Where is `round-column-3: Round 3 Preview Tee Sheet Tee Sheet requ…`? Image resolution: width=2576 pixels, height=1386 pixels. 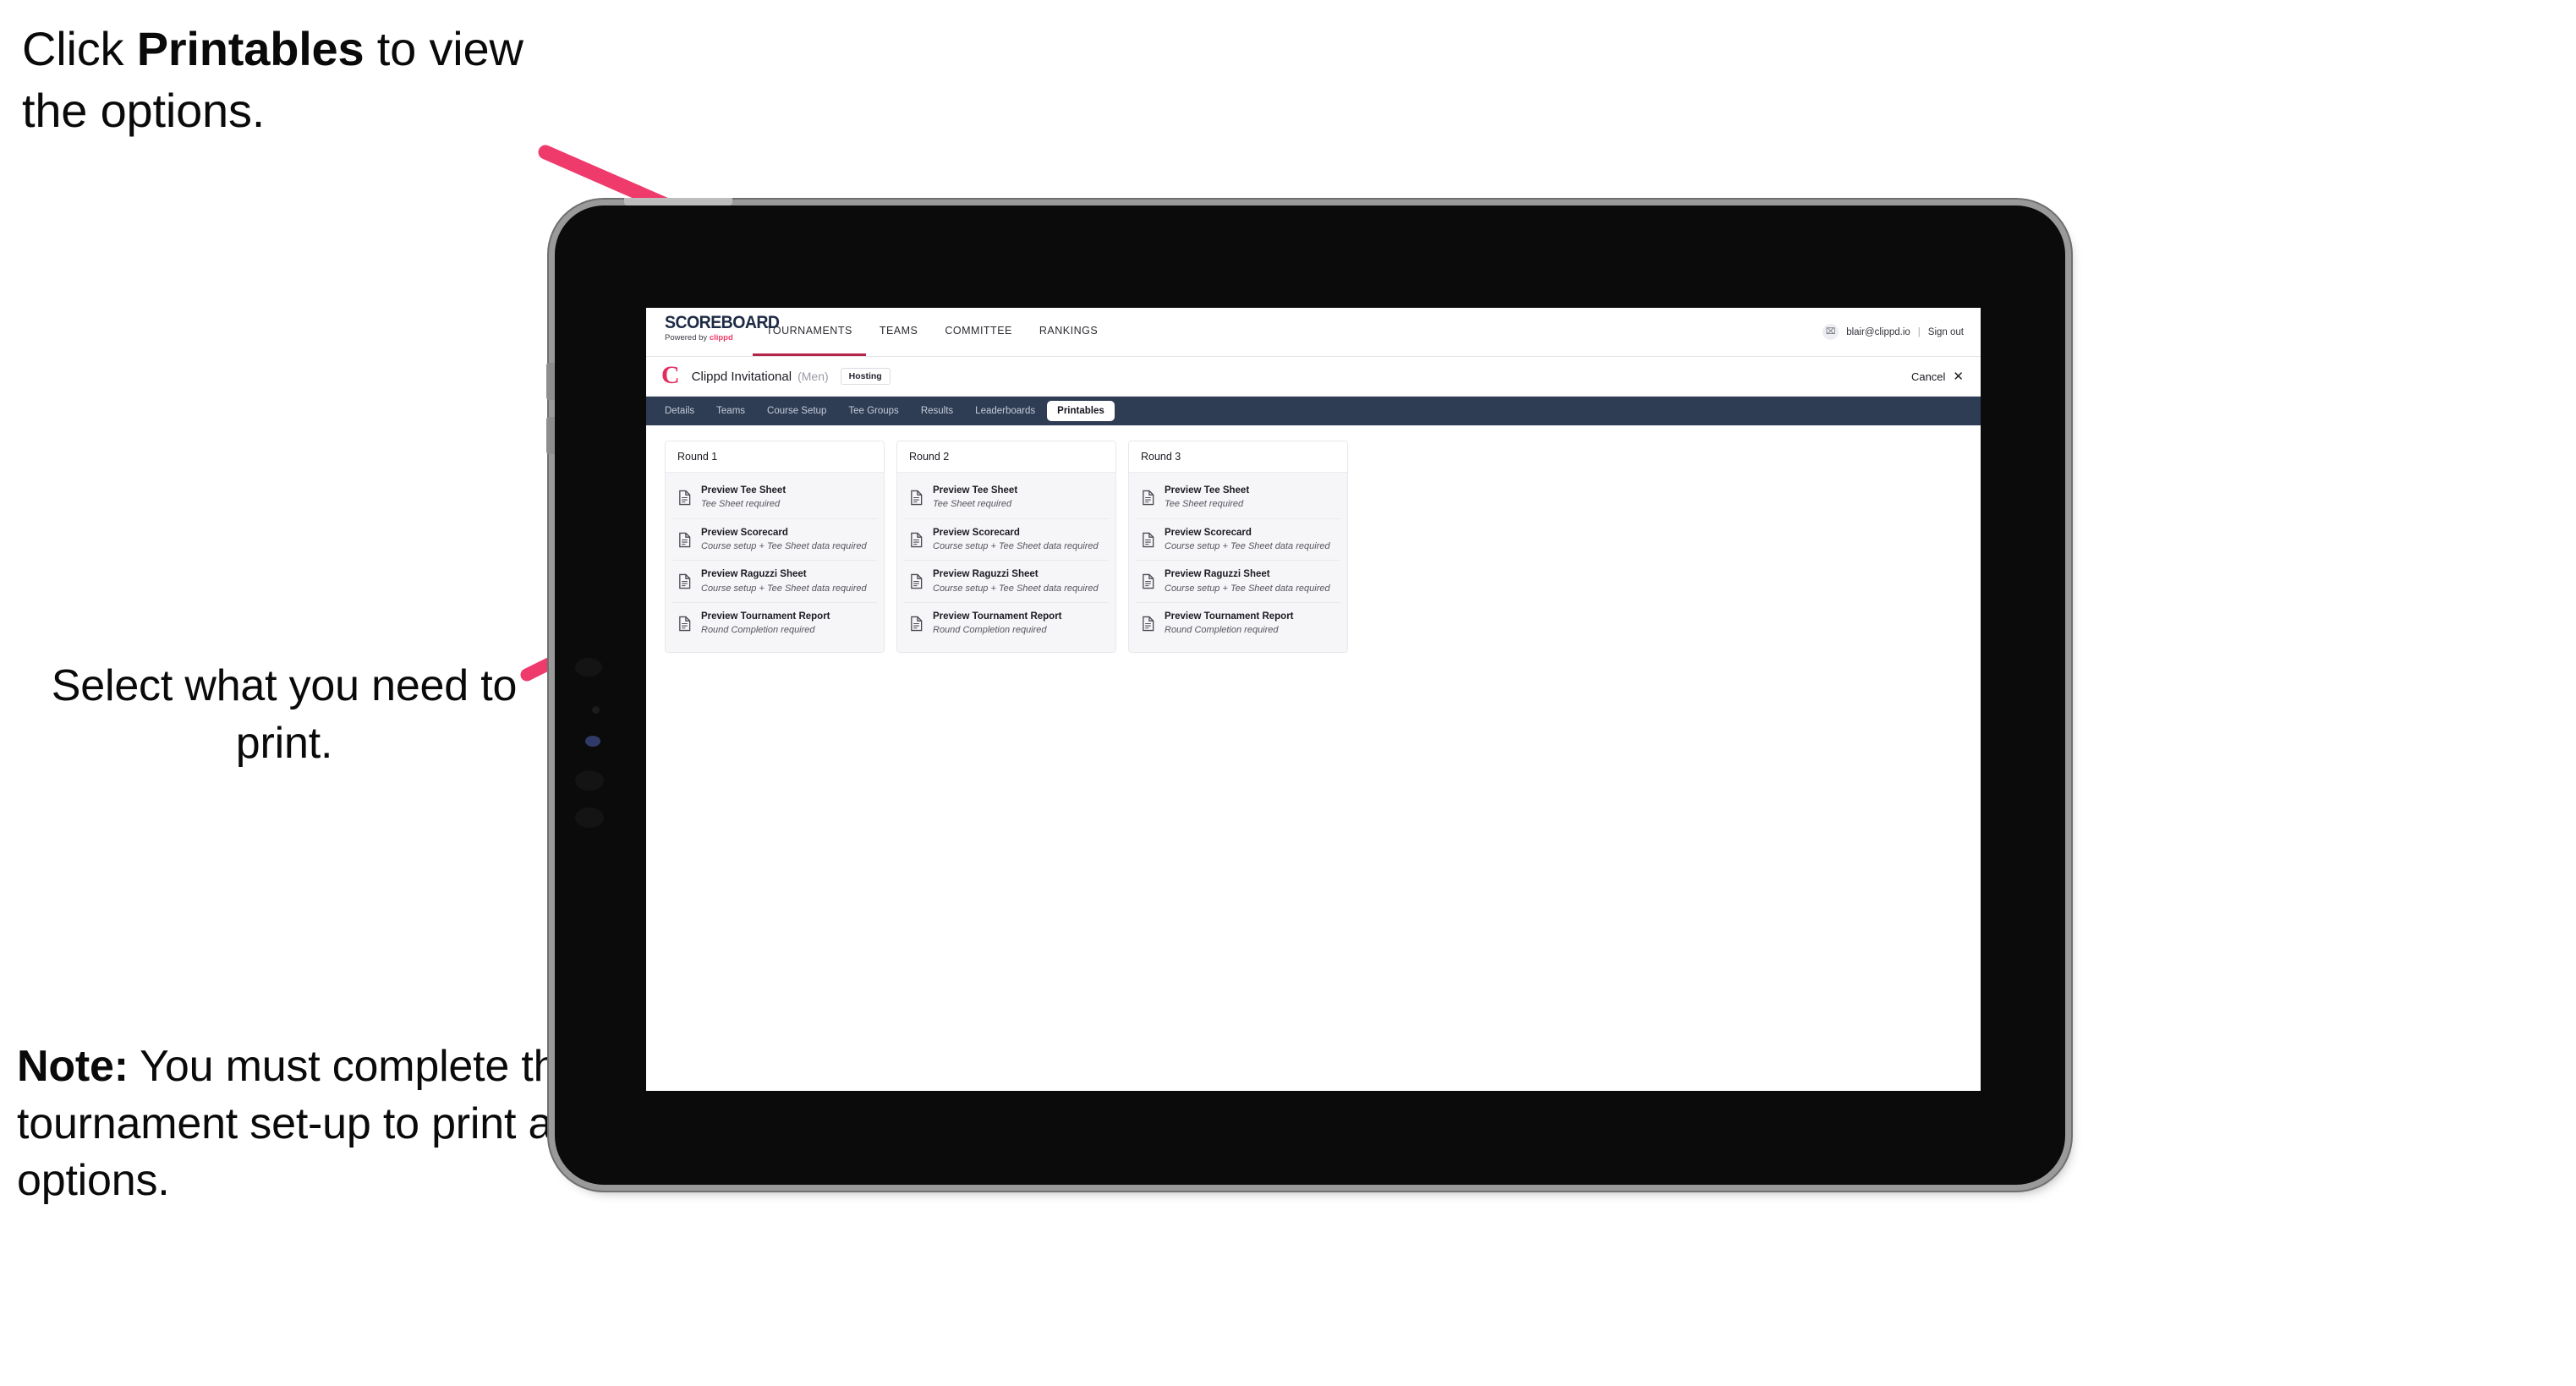 round-column-3: Round 3 Preview Tee Sheet Tee Sheet requ… is located at coordinates (1238, 547).